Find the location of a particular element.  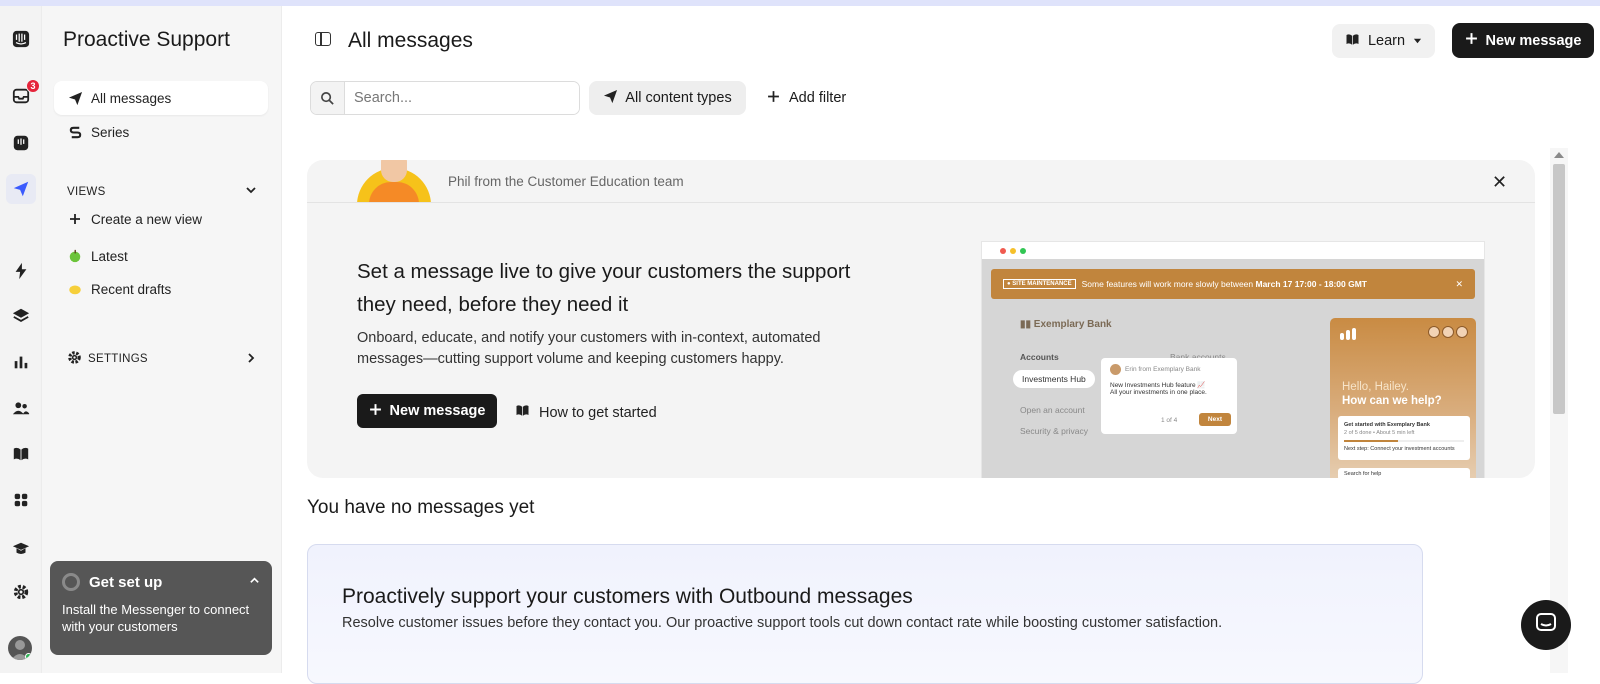

main-scrollbar is located at coordinates (1559, 410).